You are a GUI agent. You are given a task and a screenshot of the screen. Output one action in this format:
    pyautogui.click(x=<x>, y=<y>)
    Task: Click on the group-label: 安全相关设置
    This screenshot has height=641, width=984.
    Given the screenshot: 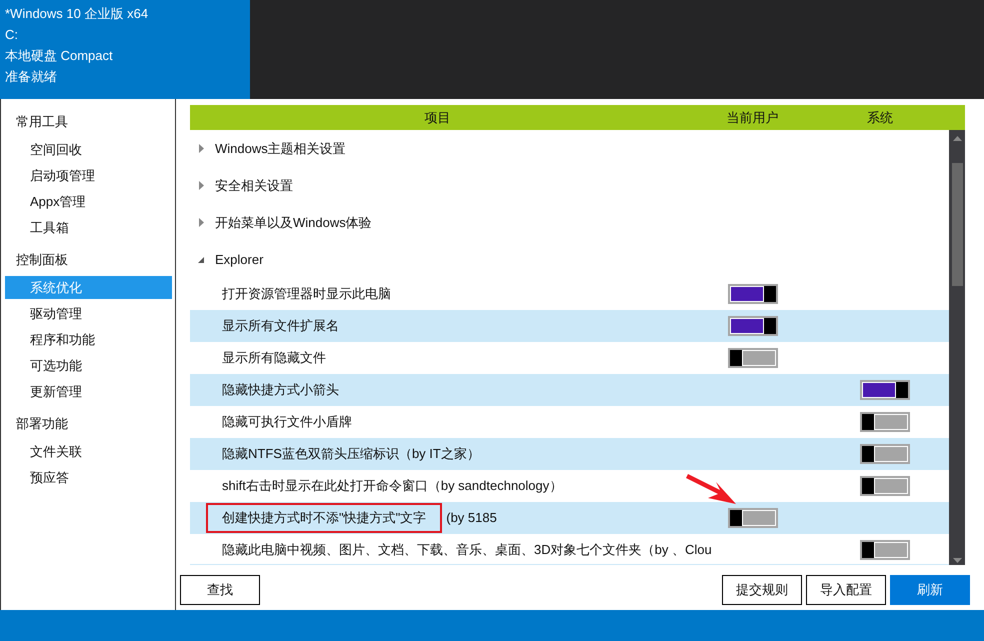 What is the action you would take?
    pyautogui.click(x=254, y=186)
    